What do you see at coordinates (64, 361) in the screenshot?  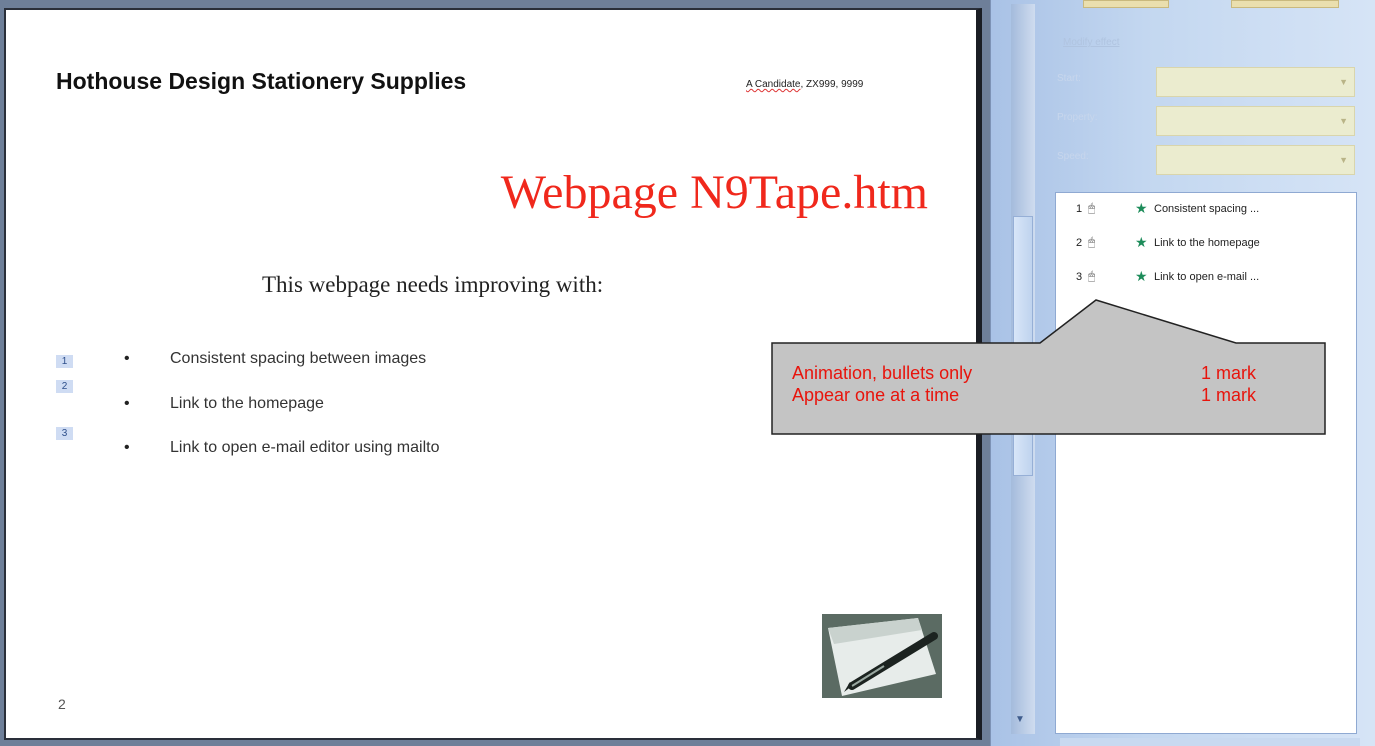 I see `animation-tag-1: 1` at bounding box center [64, 361].